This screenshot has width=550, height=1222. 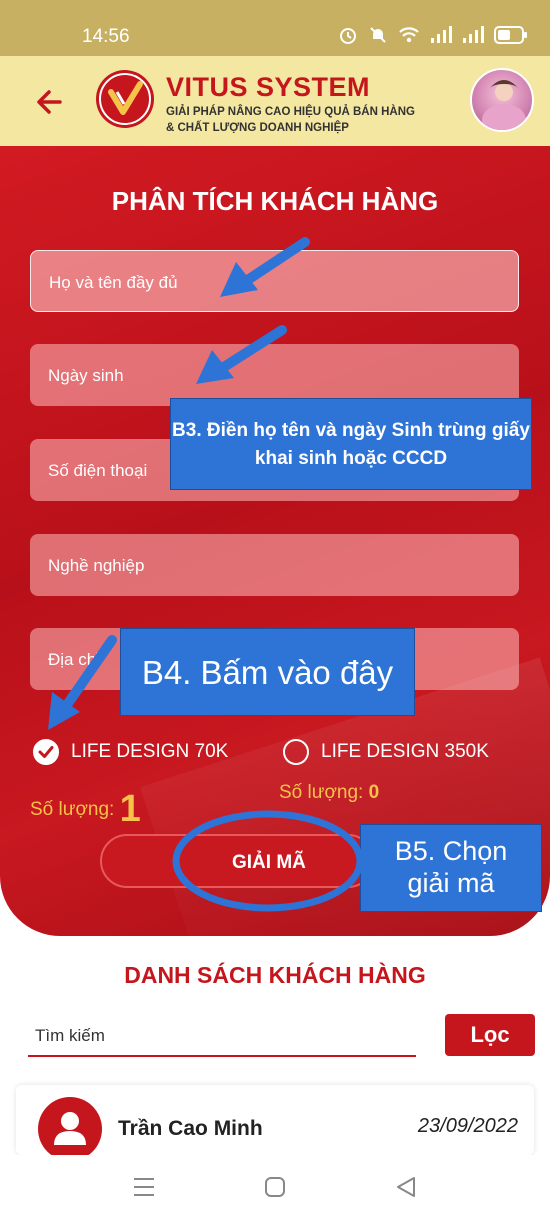 I want to click on customer-date: 23/09/2022, so click(x=467, y=1126).